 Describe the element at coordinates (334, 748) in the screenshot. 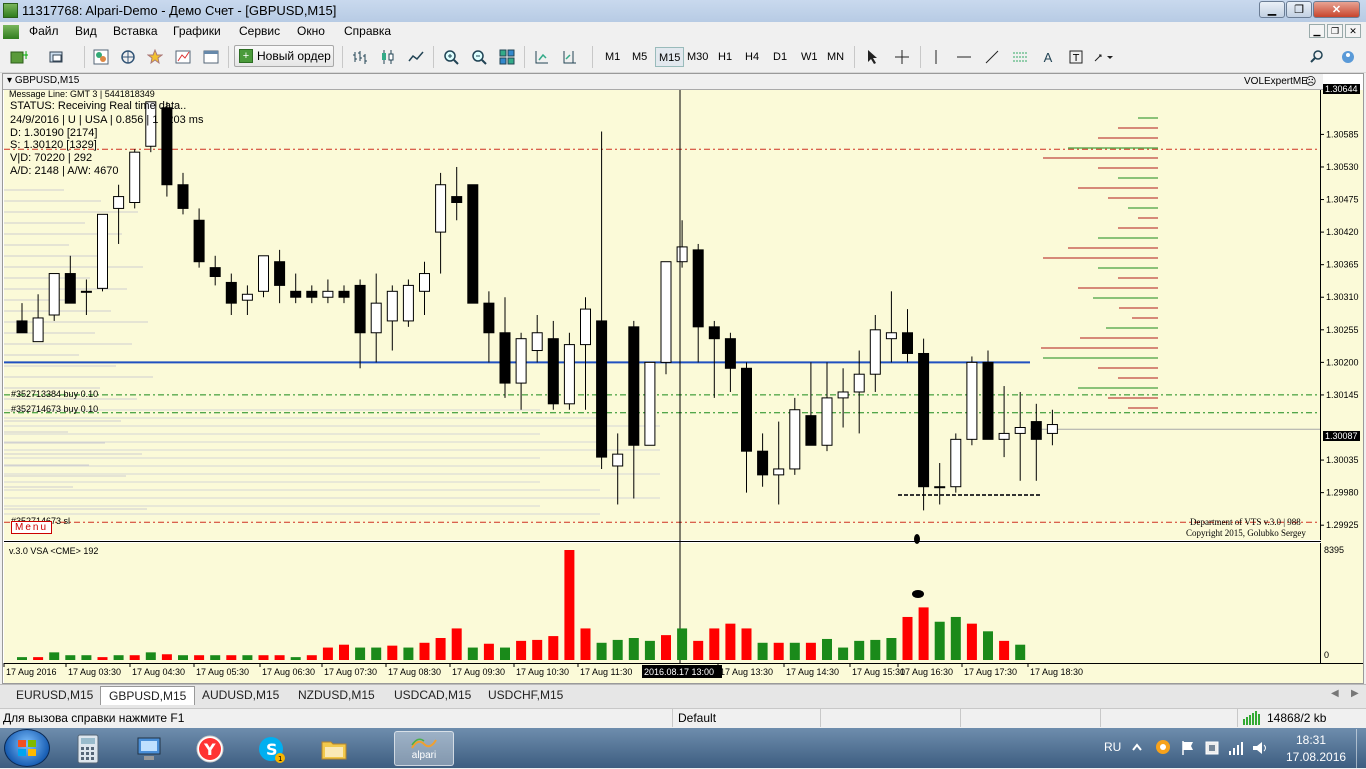

I see `taskbar-file-manager` at that location.